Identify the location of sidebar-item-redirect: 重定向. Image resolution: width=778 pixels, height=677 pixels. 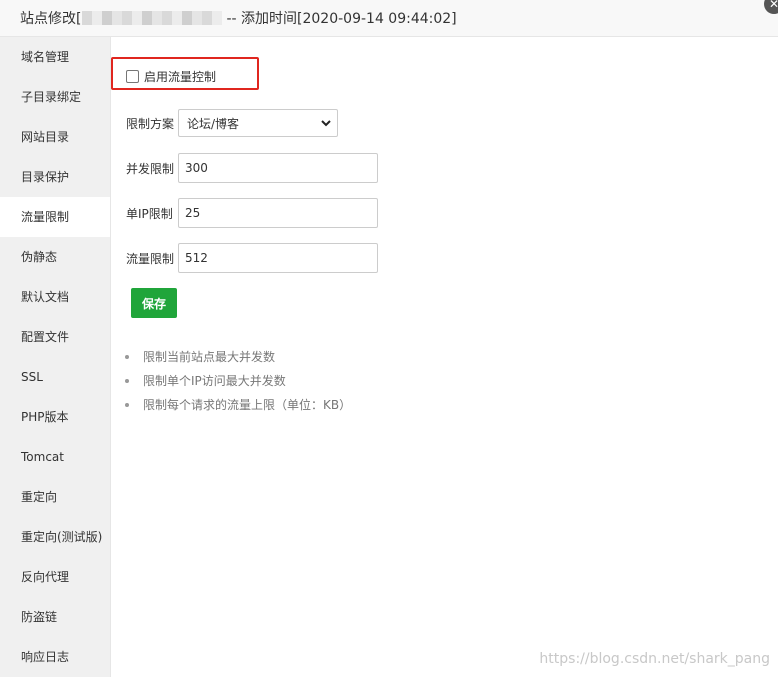
(55, 497).